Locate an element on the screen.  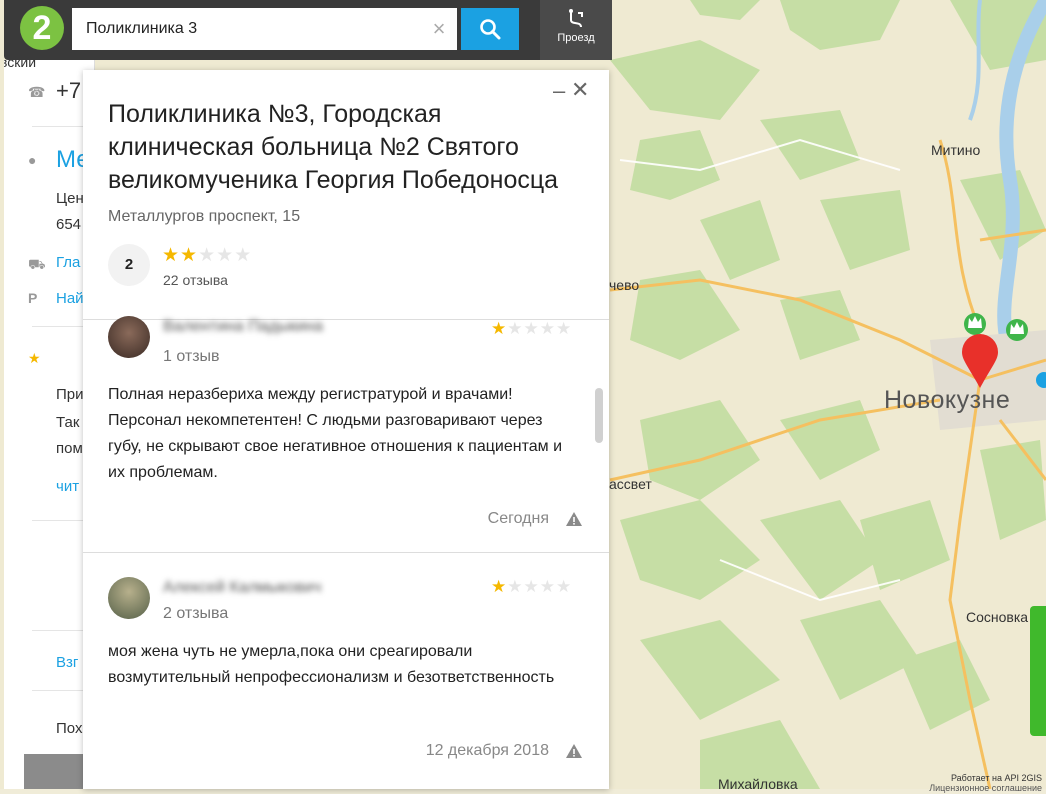
2gis-logo: 2 is located at coordinates (42, 28).